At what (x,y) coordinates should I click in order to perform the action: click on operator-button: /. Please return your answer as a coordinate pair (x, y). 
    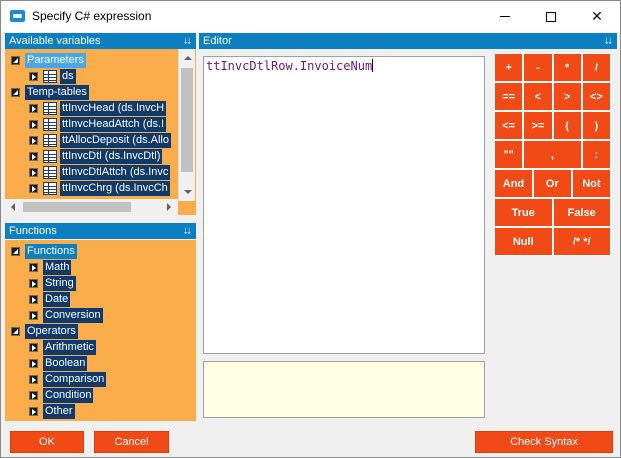
    Looking at the image, I should click on (596, 67).